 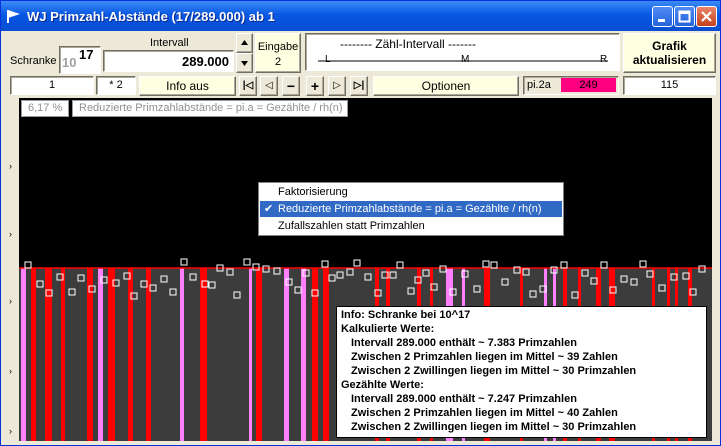 What do you see at coordinates (604, 59) in the screenshot?
I see `zaehl-marker-r: R` at bounding box center [604, 59].